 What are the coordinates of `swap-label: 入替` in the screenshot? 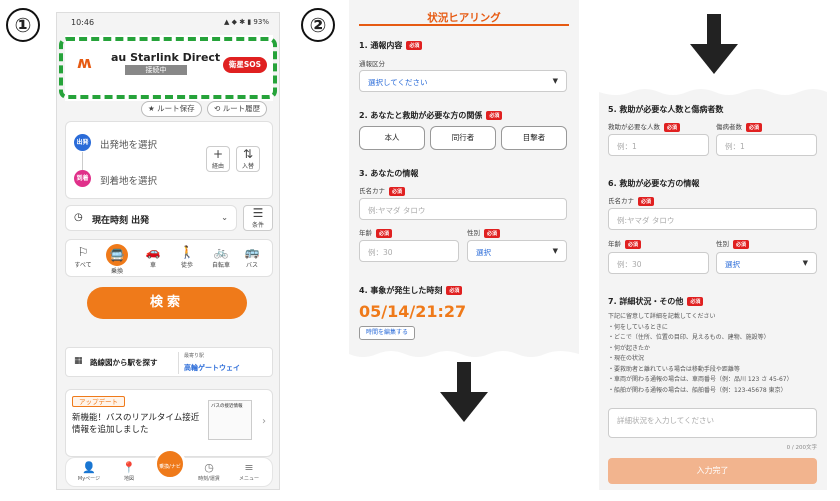 It's located at (247, 166).